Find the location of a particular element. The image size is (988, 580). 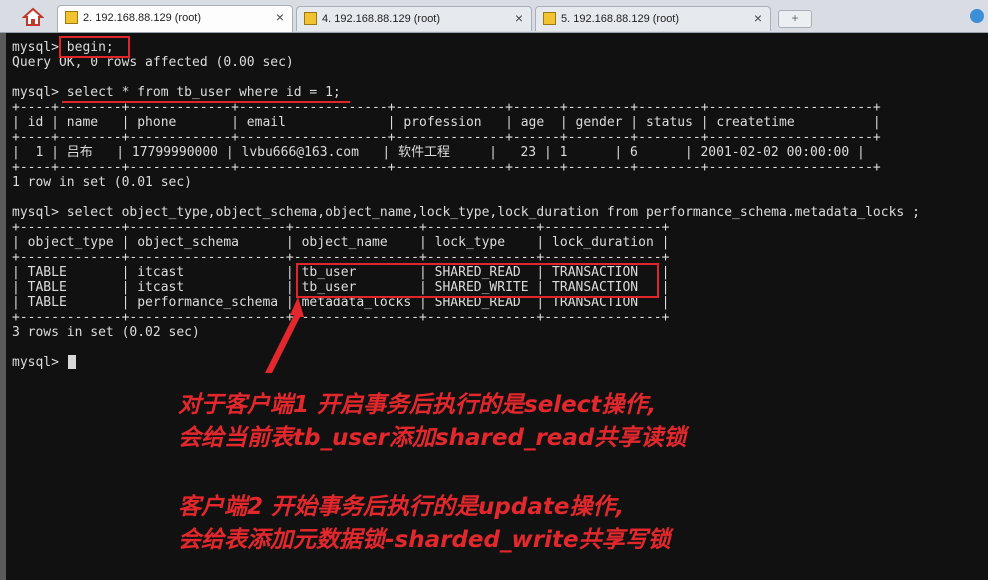

tab-session-4: 4. 192.168.88.129 (root) × is located at coordinates (414, 18).